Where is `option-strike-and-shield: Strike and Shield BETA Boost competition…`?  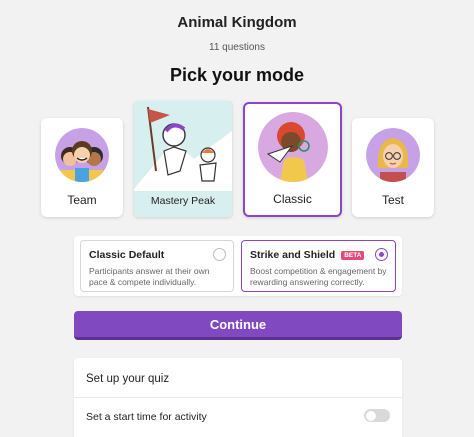 option-strike-and-shield: Strike and Shield BETA Boost competition… is located at coordinates (318, 266).